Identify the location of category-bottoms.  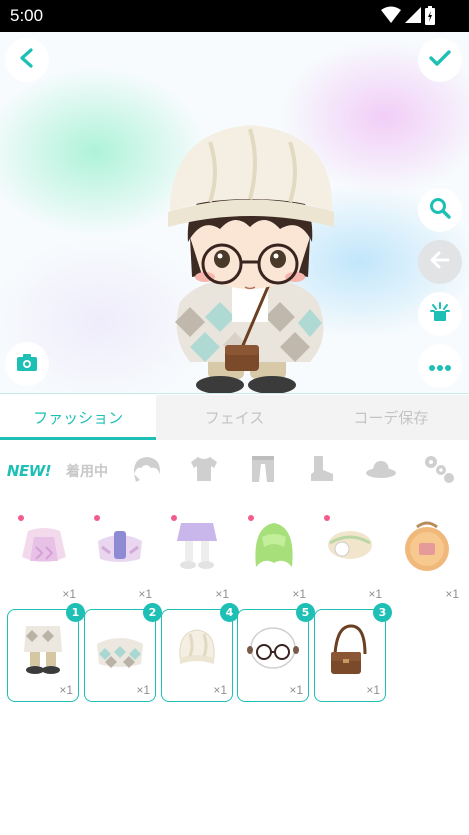
(263, 471).